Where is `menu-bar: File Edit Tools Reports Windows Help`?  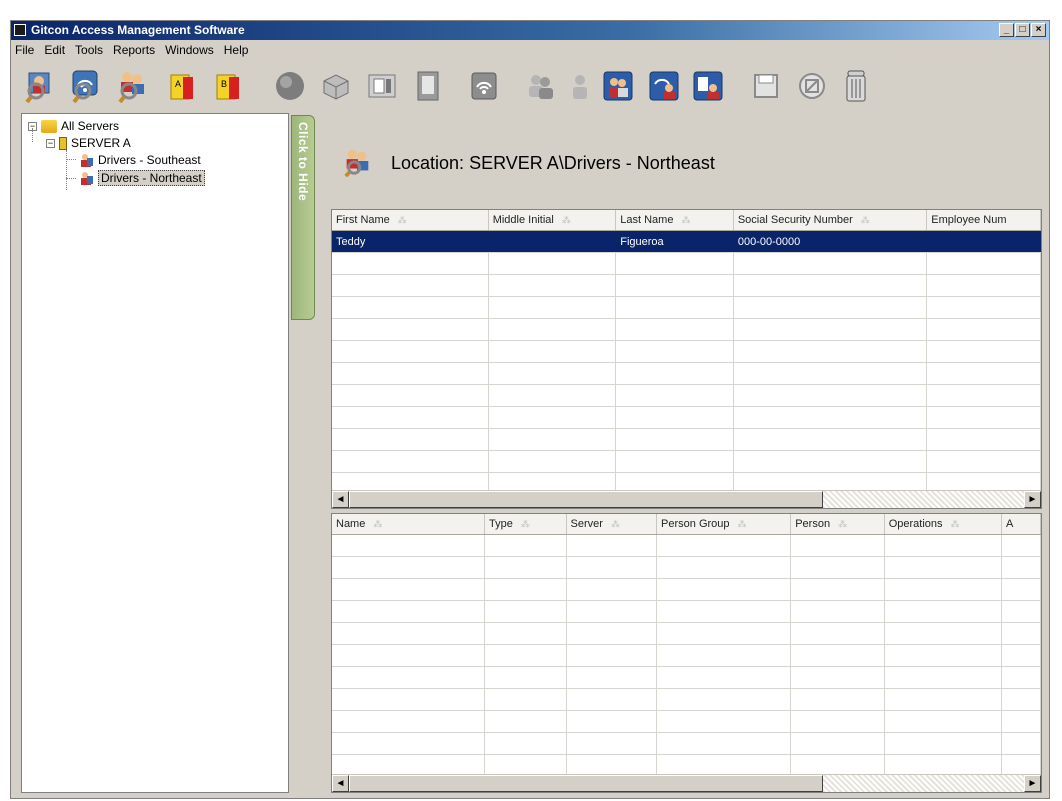 menu-bar: File Edit Tools Reports Windows Help is located at coordinates (530, 50).